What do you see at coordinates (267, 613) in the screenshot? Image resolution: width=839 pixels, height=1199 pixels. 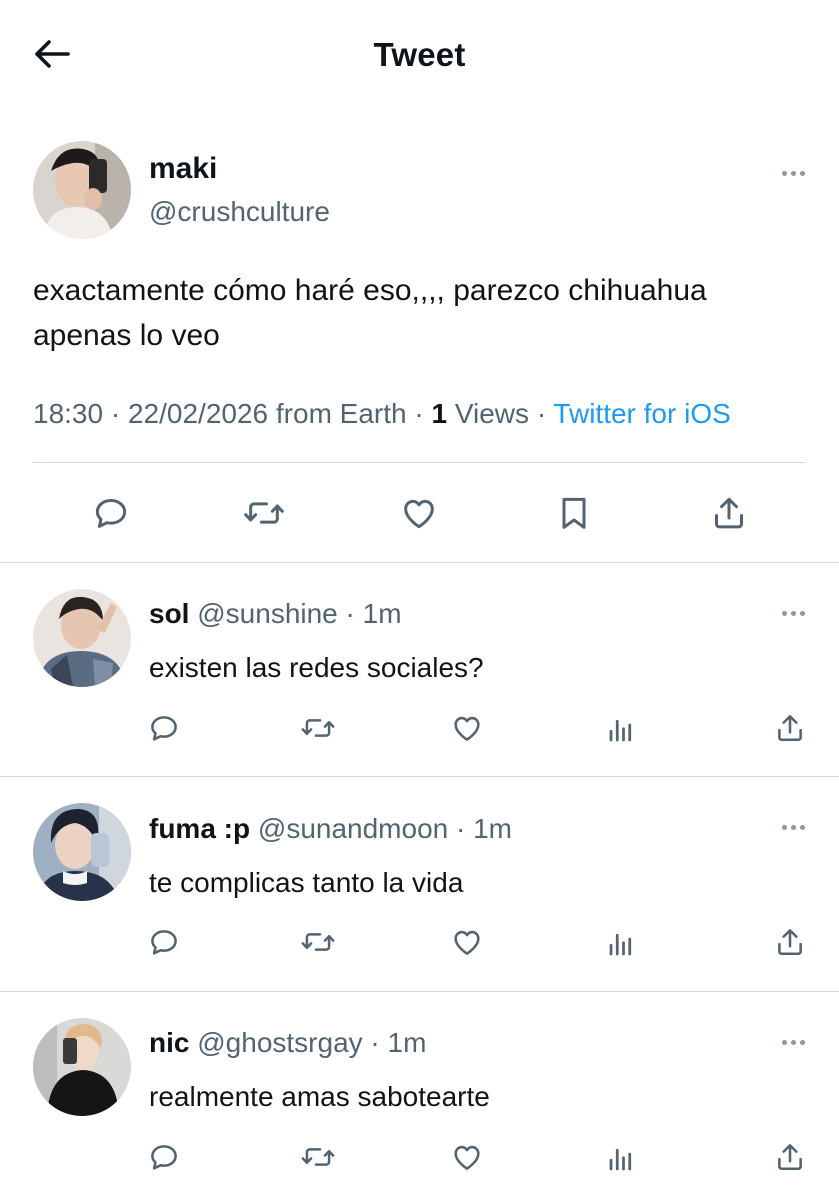 I see `reply-author-handle: @sunshine` at bounding box center [267, 613].